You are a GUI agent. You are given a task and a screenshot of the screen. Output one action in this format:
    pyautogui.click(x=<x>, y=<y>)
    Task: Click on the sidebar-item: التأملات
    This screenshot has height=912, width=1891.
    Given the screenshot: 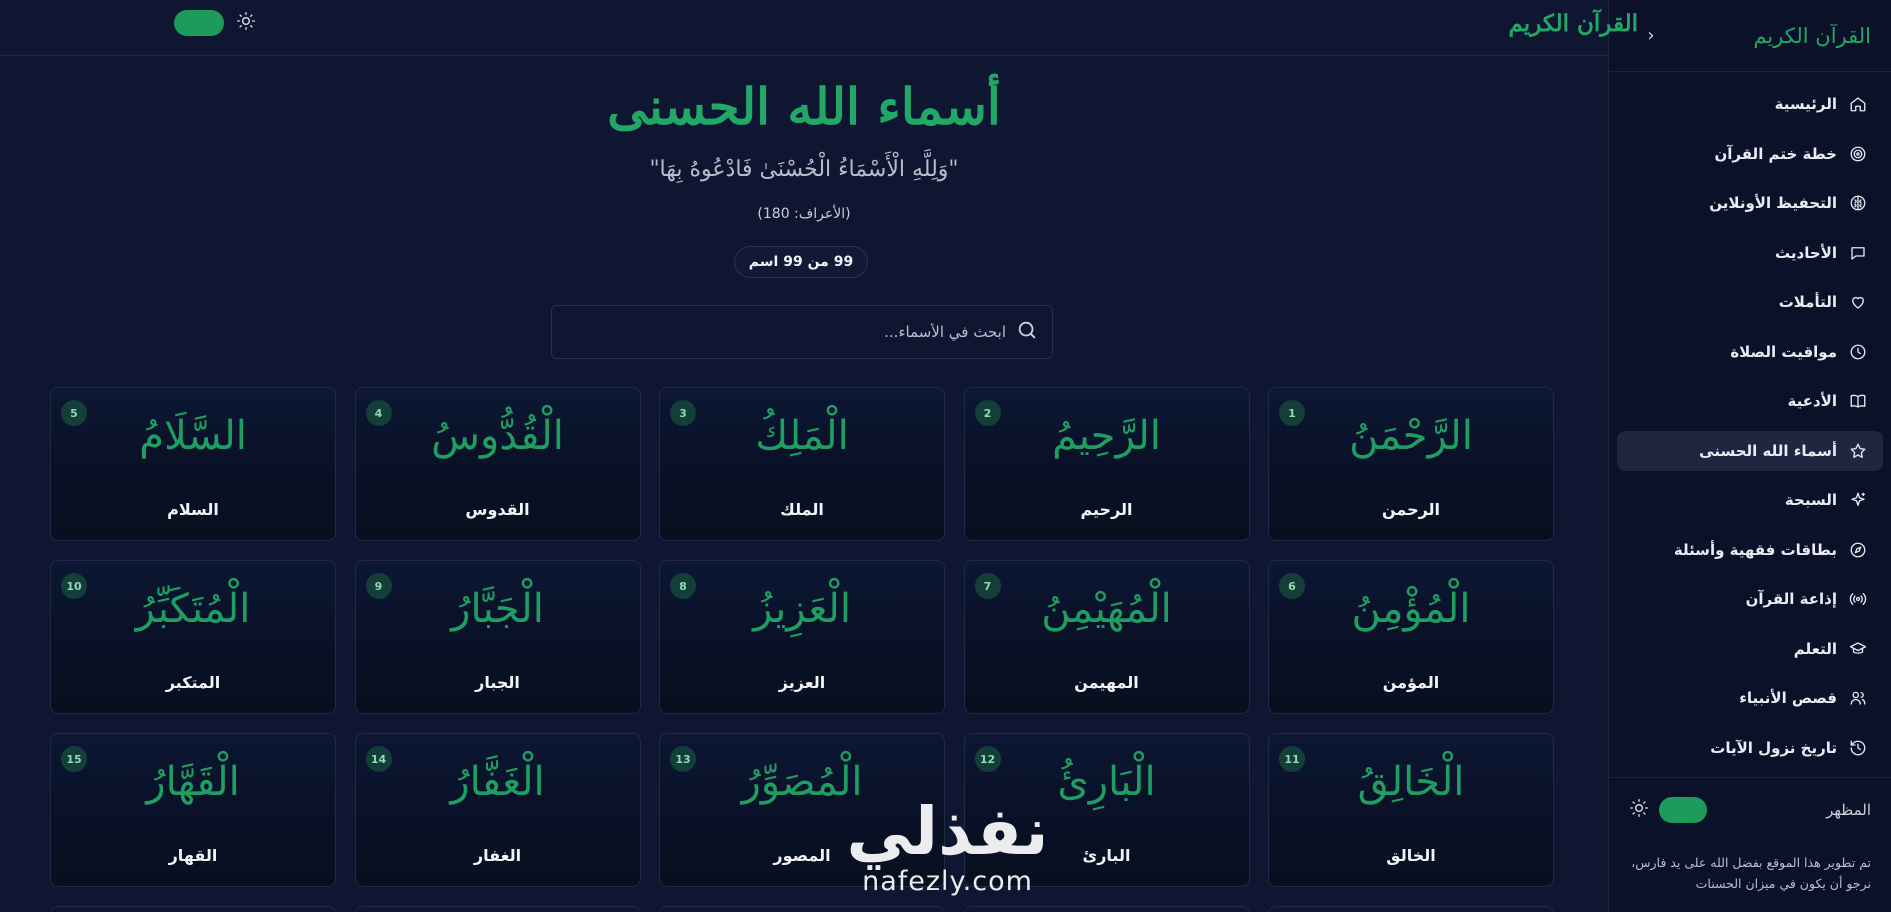 What is the action you would take?
    pyautogui.click(x=1750, y=302)
    